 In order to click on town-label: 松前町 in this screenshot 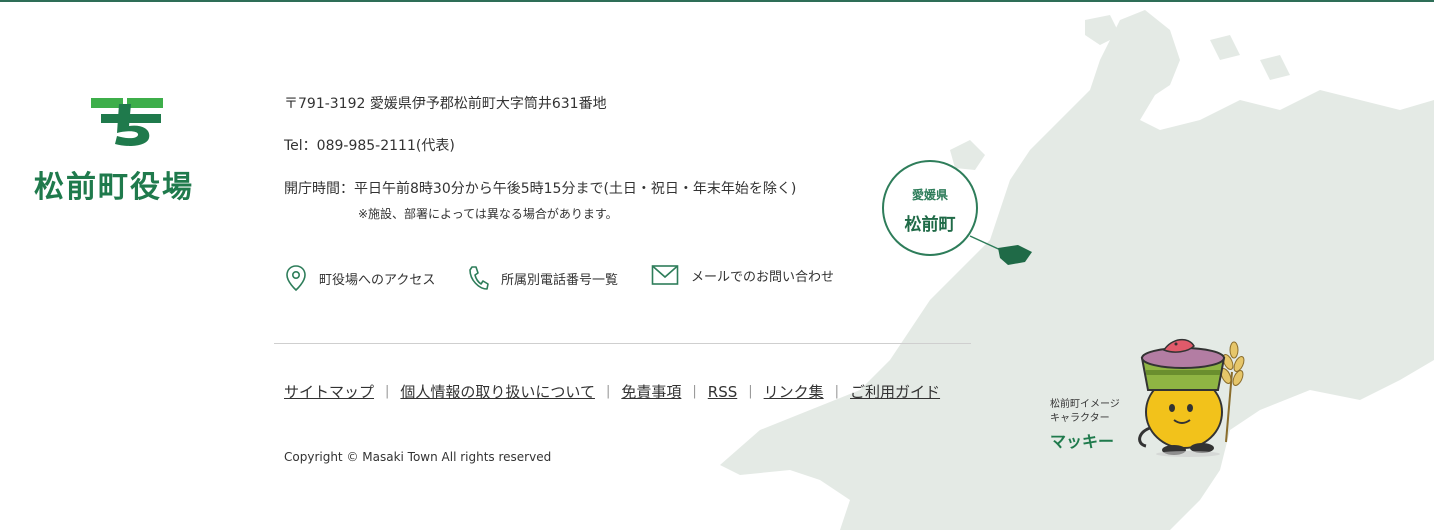, I will do `click(930, 225)`.